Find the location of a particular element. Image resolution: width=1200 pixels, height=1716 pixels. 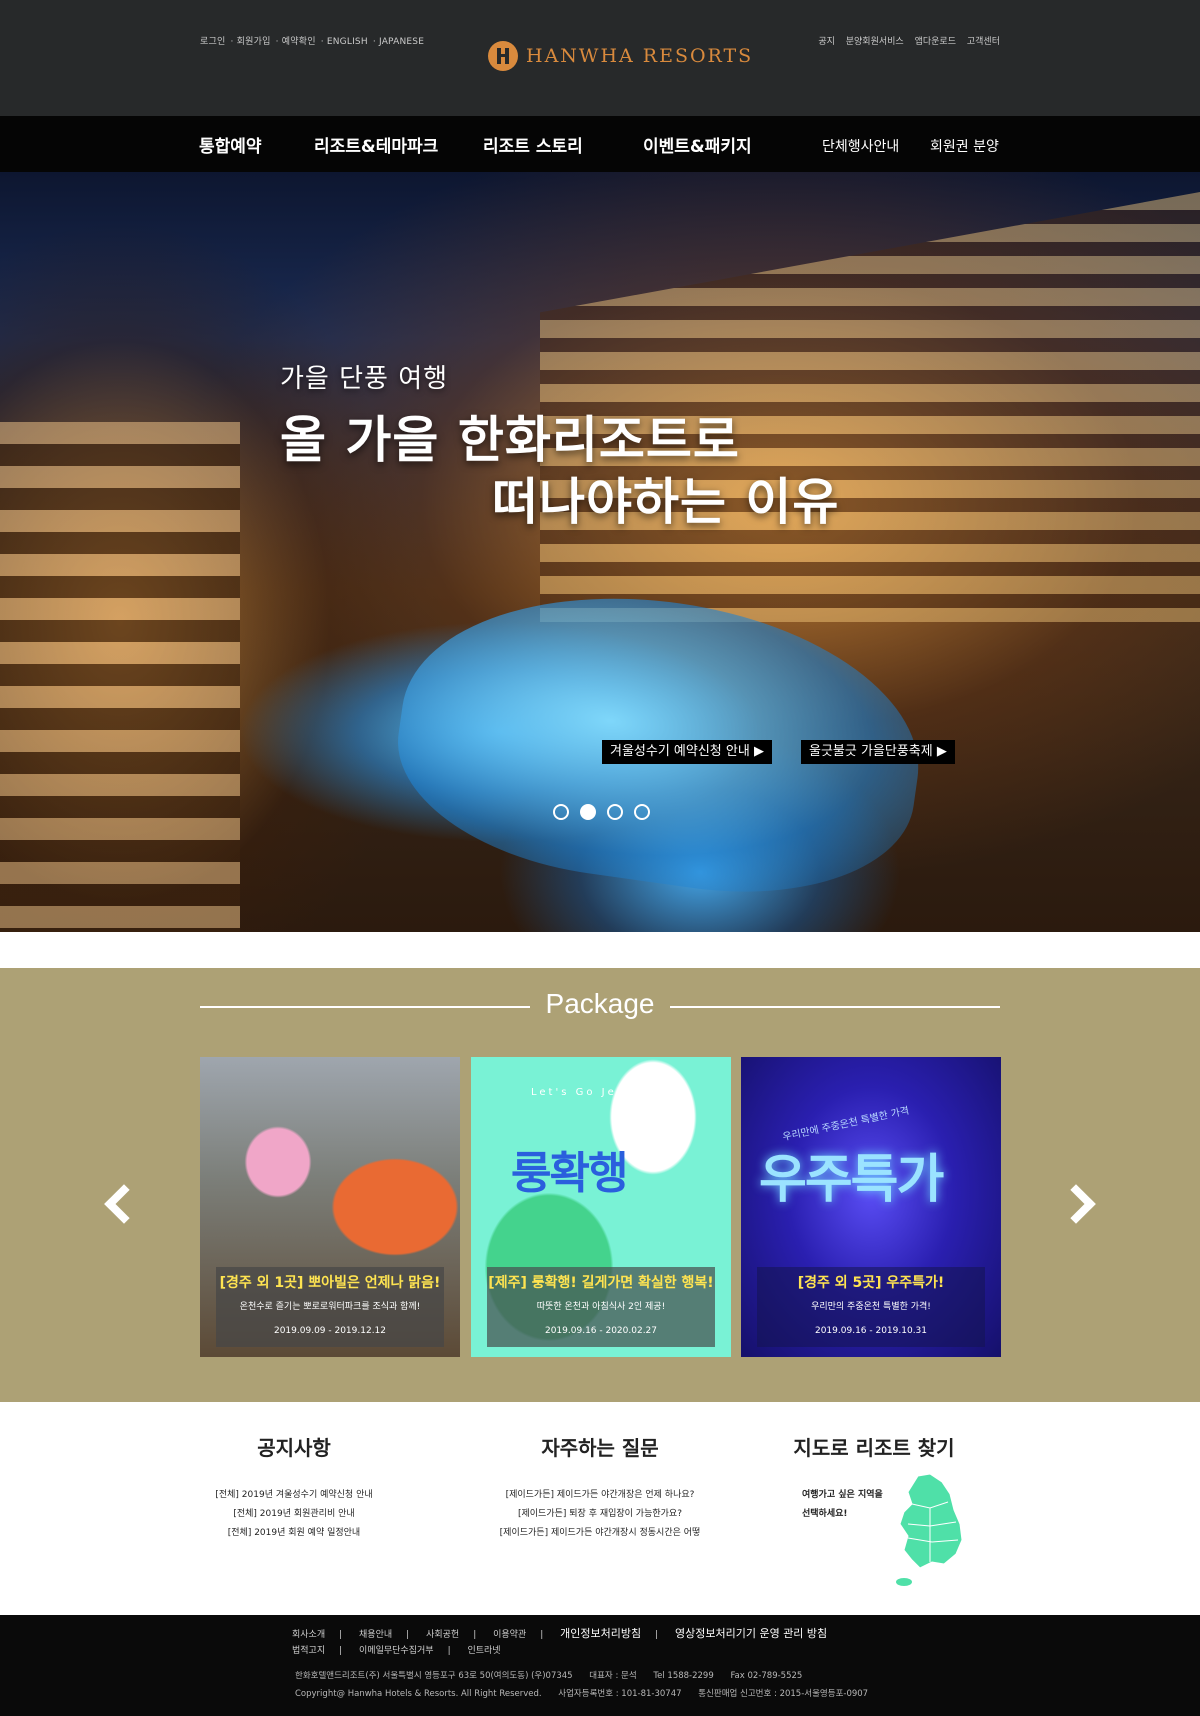

footer-link-social: 사회공헌 is located at coordinates (442, 1635).